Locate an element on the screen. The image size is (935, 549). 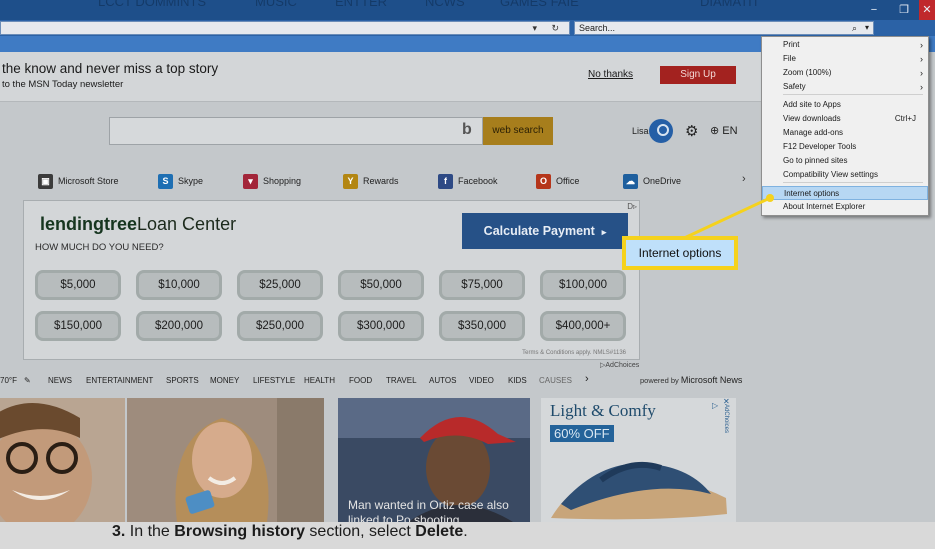
quicklink-office: O Office is located at coordinates (557, 181).